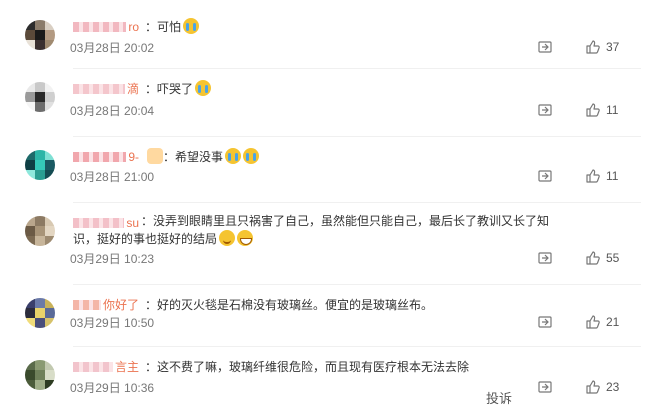  I want to click on comment-body: ：希望没事, so click(193, 157).